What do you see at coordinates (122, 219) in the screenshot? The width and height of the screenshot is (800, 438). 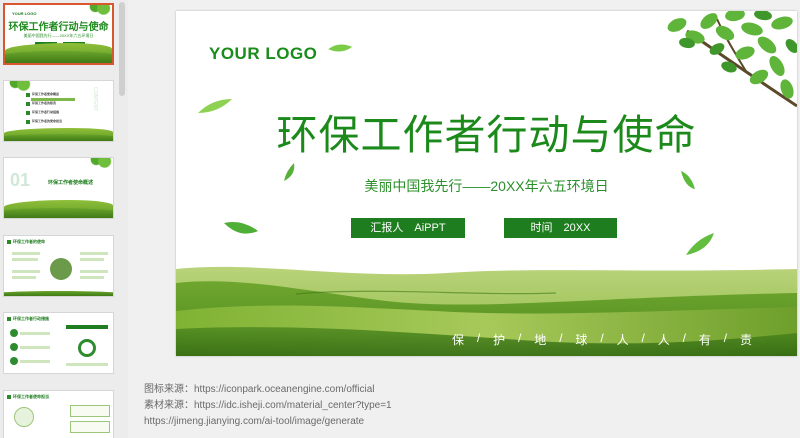 I see `thumbnail-scrollbar` at bounding box center [122, 219].